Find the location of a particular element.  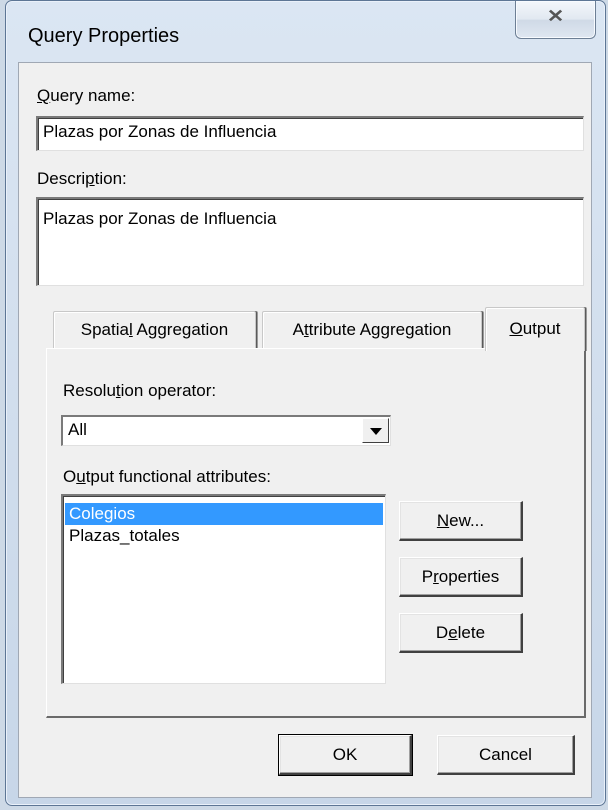

query-name-input: Plazas por Zonas de Influencia is located at coordinates (310, 133).